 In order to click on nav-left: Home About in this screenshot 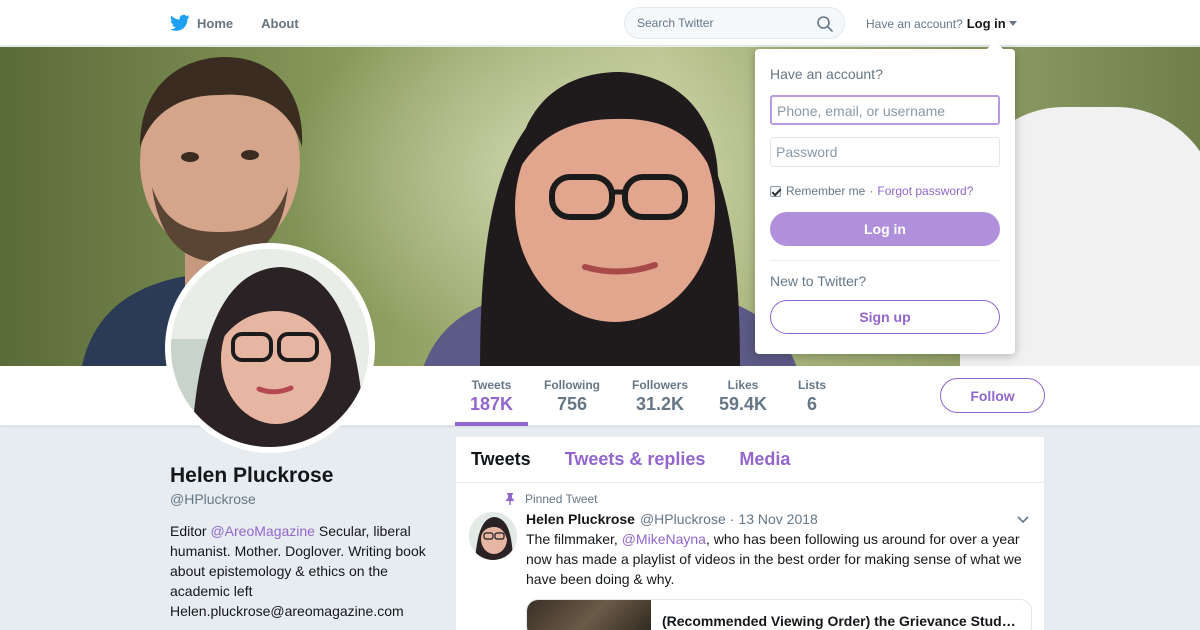, I will do `click(248, 23)`.